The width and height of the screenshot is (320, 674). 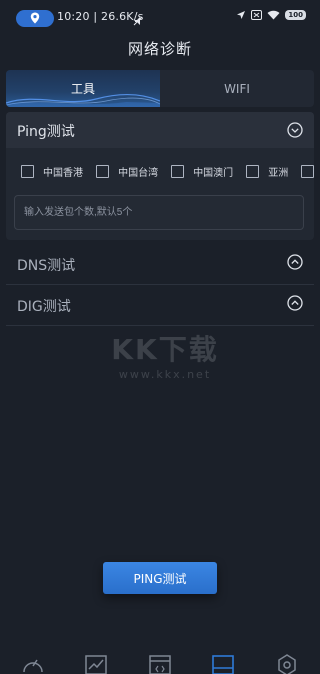 What do you see at coordinates (165, 374) in the screenshot?
I see `watermark-url: www.kkx.net` at bounding box center [165, 374].